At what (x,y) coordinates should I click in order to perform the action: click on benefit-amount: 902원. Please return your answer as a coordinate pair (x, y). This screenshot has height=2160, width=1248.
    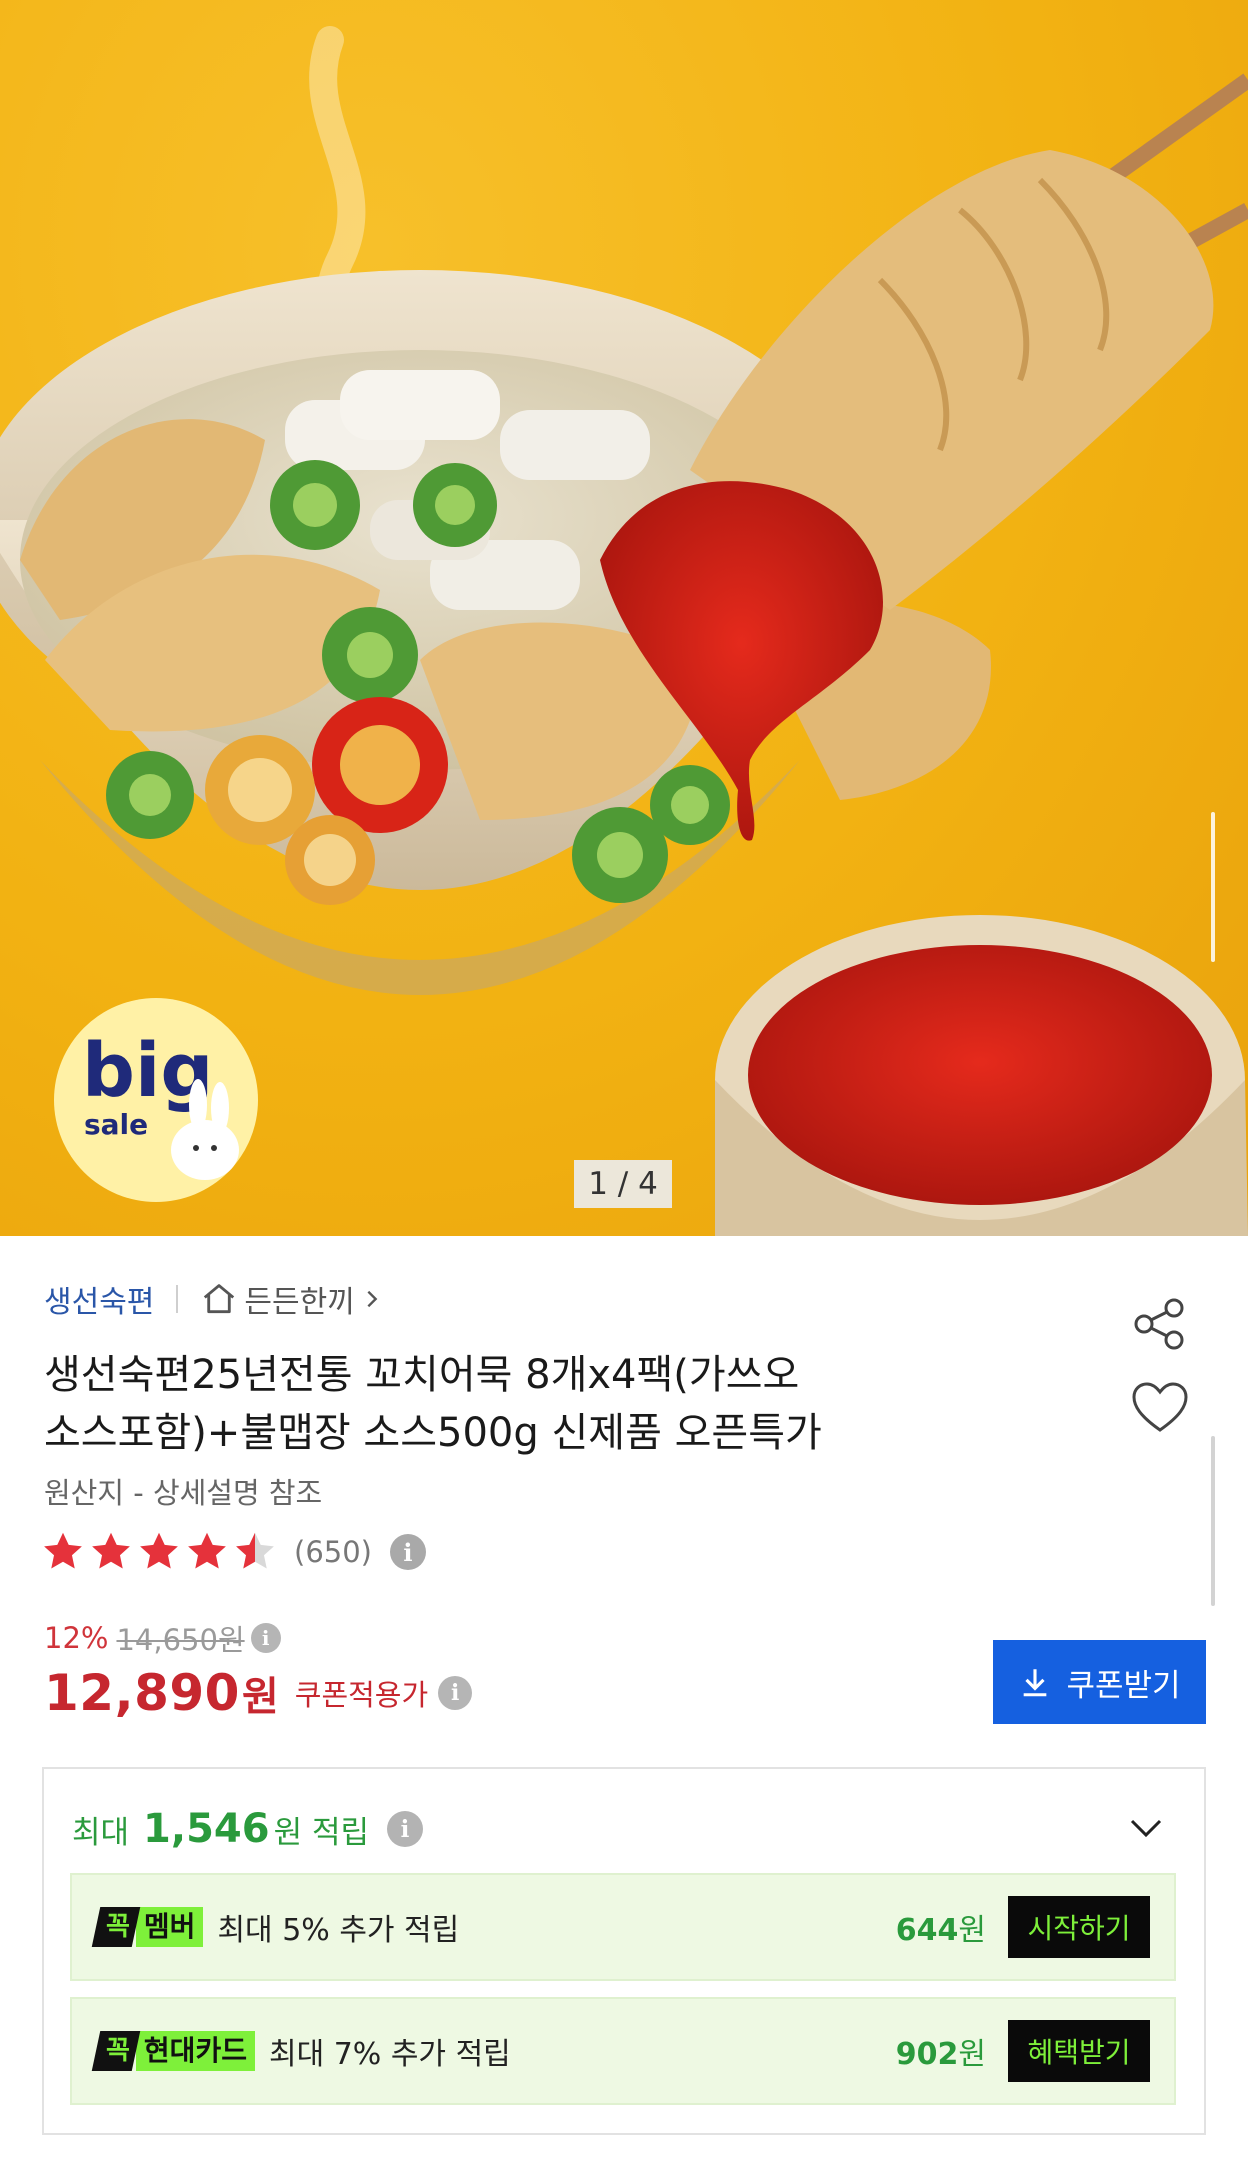
    Looking at the image, I should click on (941, 2051).